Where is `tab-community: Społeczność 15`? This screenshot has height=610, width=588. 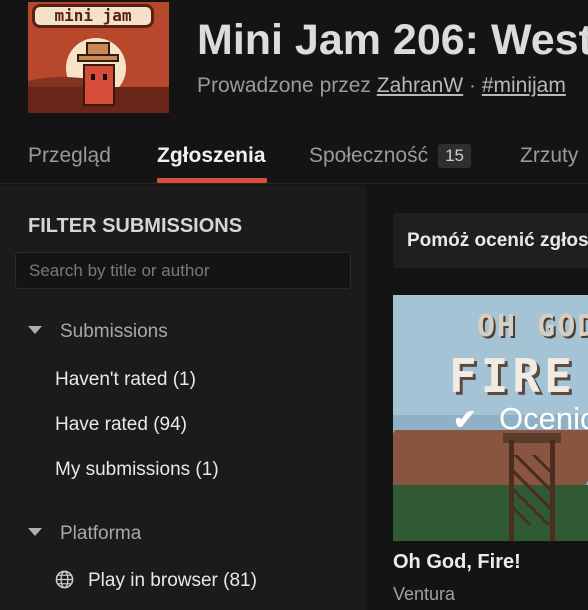
tab-community: Społeczność 15 is located at coordinates (390, 156).